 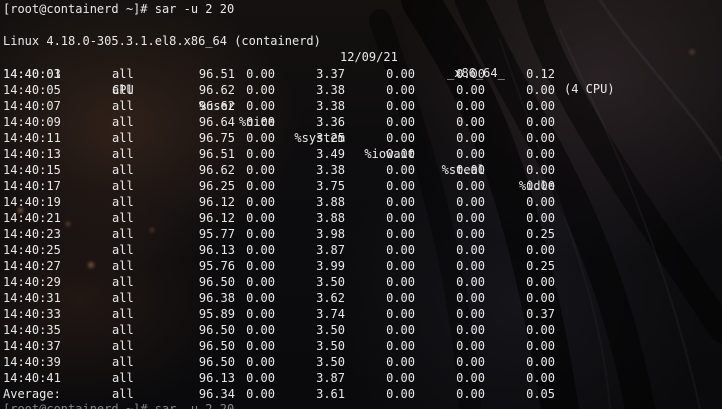 What do you see at coordinates (32, 122) in the screenshot?
I see `cell-time: 14:40:09` at bounding box center [32, 122].